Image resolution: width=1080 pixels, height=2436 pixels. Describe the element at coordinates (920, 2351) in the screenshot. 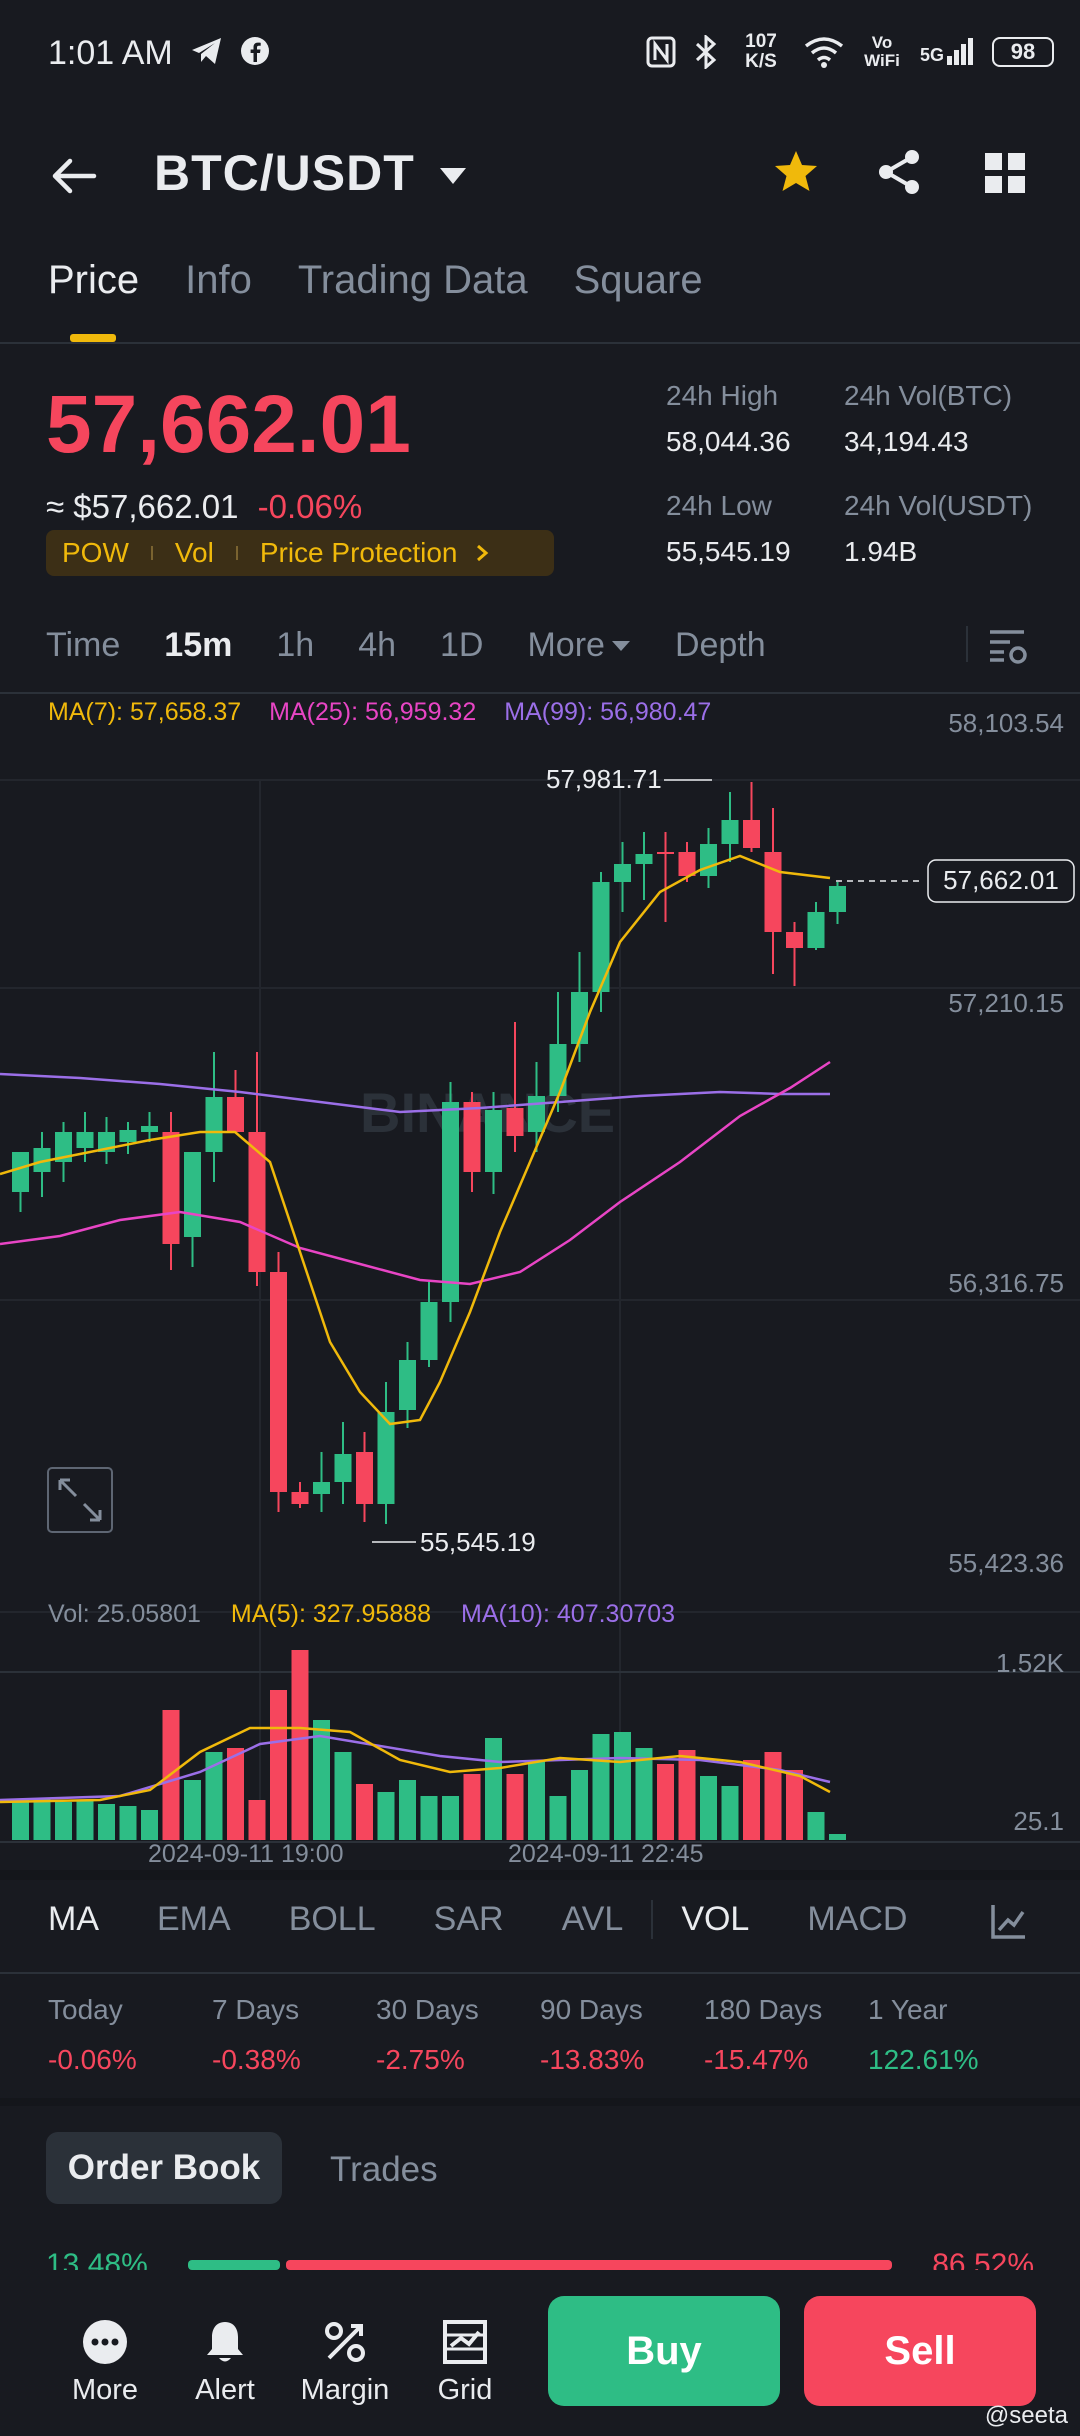

I see `sell-button: Sell` at that location.